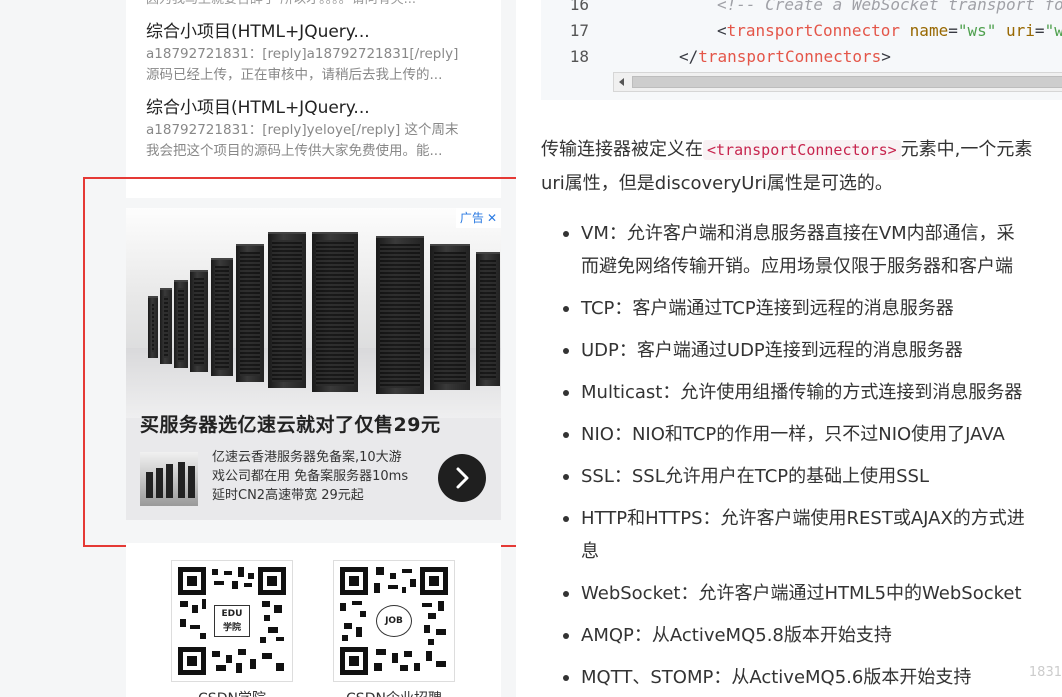 This screenshot has height=697, width=1062. I want to click on code-punct: <, so click(722, 30).